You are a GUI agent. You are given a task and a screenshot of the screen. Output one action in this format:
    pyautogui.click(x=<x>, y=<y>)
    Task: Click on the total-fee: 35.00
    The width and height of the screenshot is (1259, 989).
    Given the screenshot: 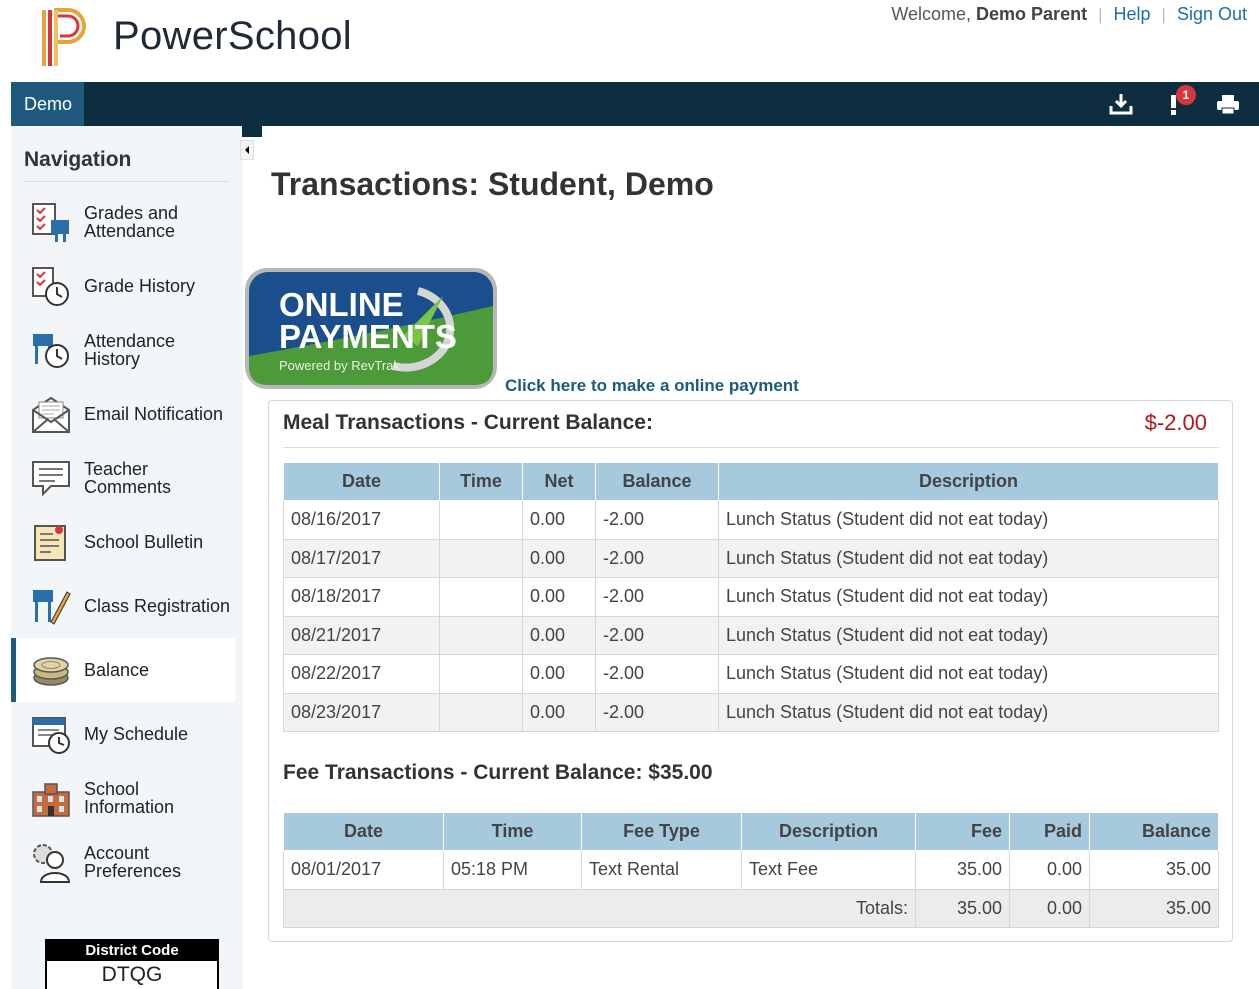 What is the action you would take?
    pyautogui.click(x=962, y=908)
    